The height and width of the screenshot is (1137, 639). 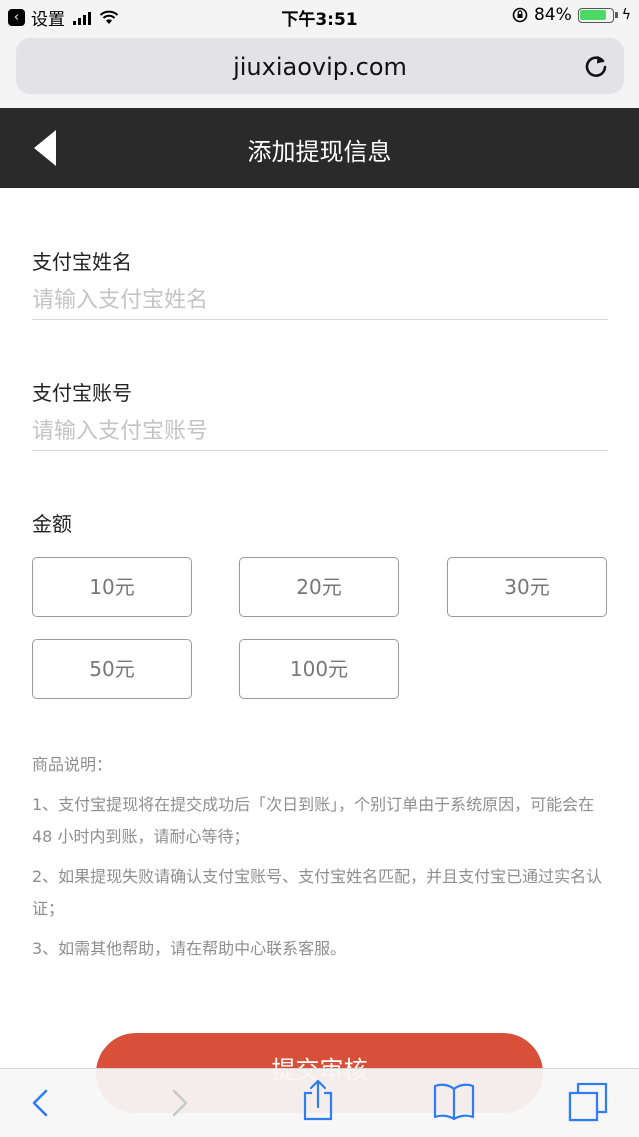 What do you see at coordinates (112, 587) in the screenshot?
I see `amount-option-10: 10元` at bounding box center [112, 587].